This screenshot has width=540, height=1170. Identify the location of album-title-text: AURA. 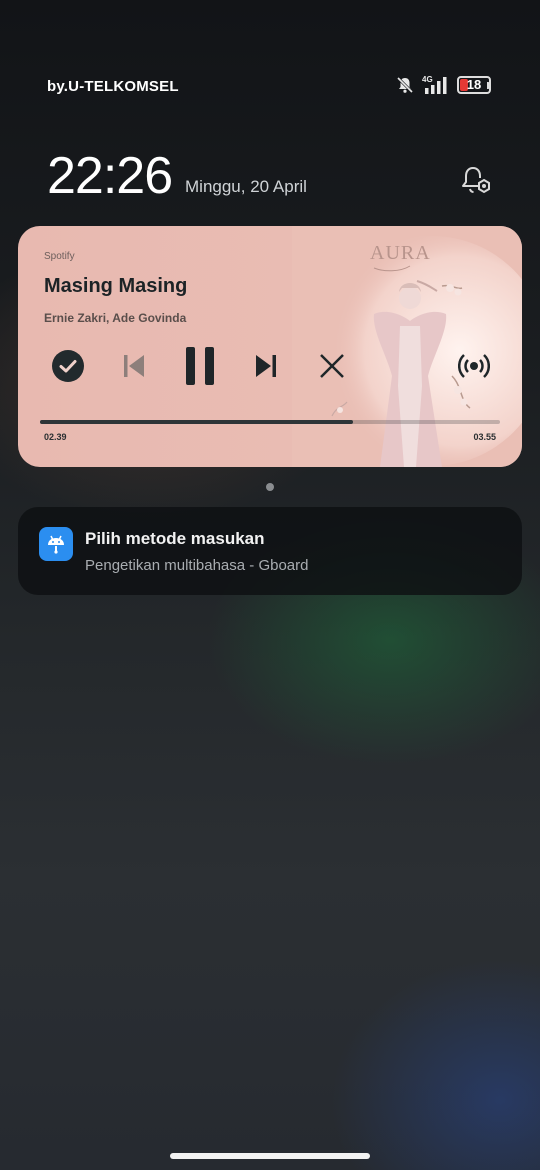
(400, 253).